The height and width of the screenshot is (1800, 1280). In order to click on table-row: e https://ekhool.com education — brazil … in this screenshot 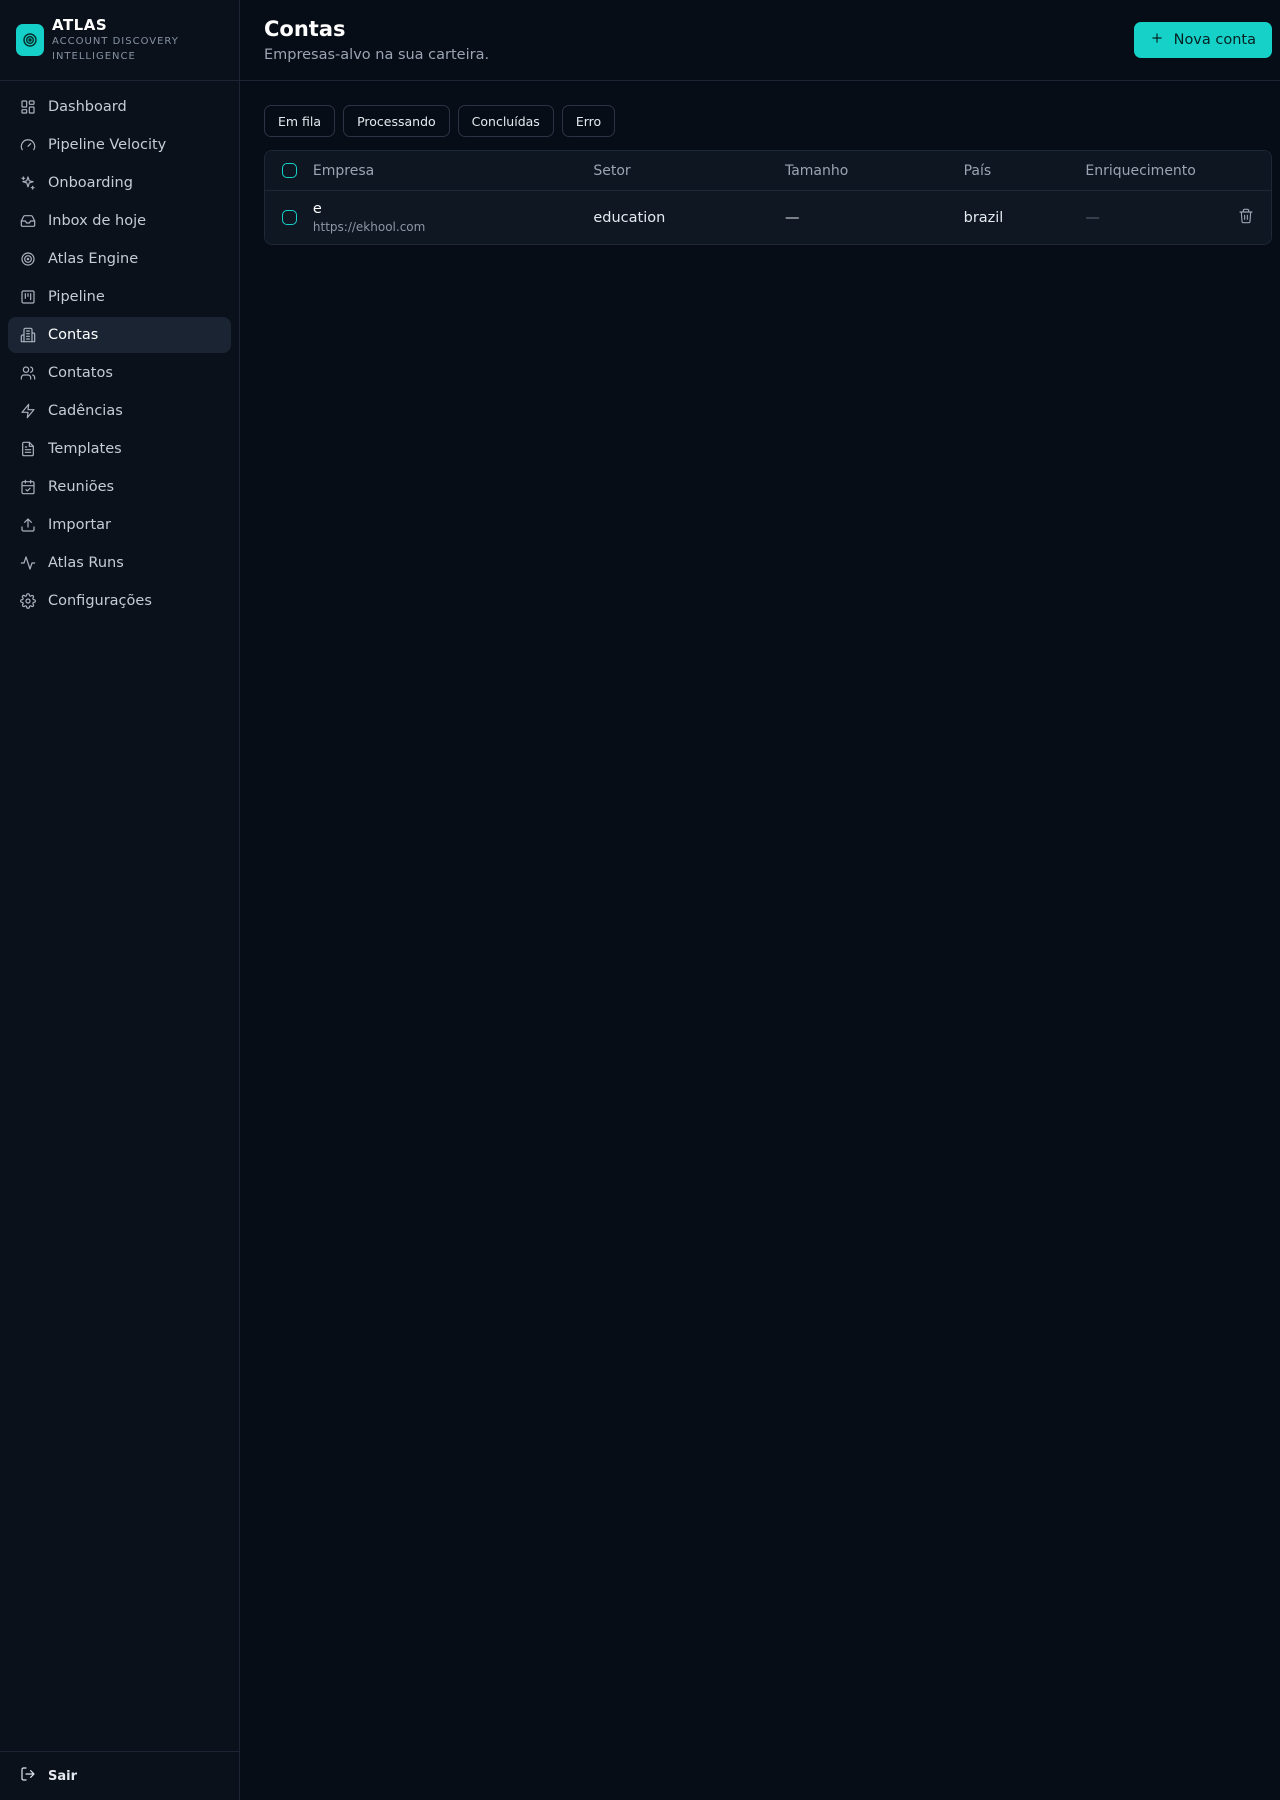, I will do `click(768, 217)`.